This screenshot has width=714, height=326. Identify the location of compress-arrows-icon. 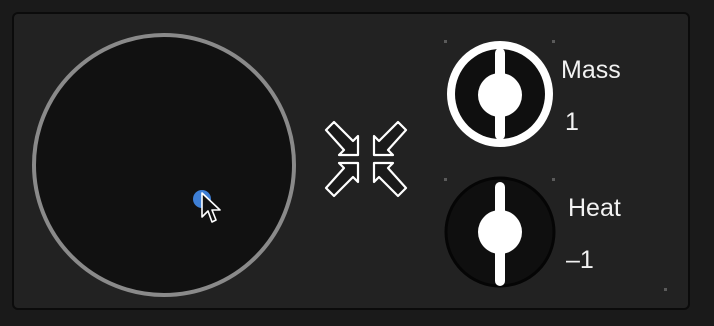
(366, 159).